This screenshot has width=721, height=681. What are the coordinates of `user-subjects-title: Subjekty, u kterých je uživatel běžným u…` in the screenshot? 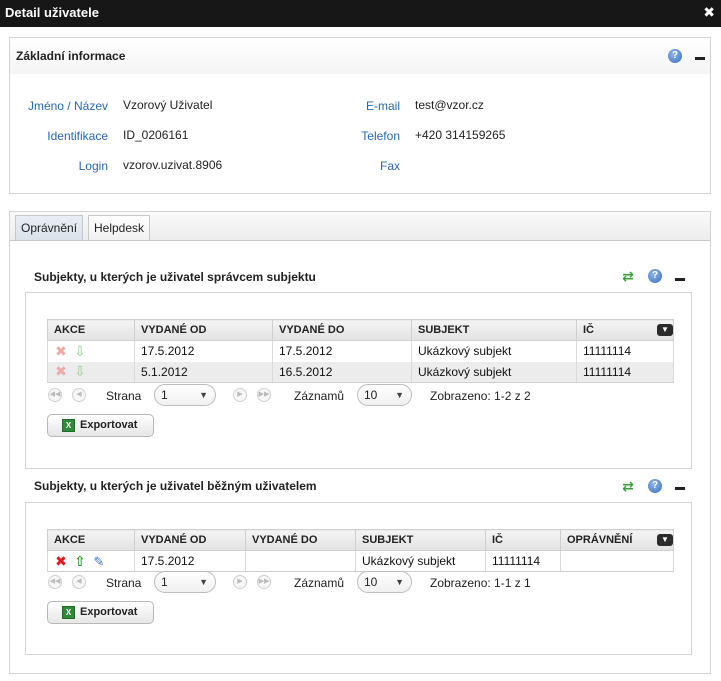 It's located at (175, 486).